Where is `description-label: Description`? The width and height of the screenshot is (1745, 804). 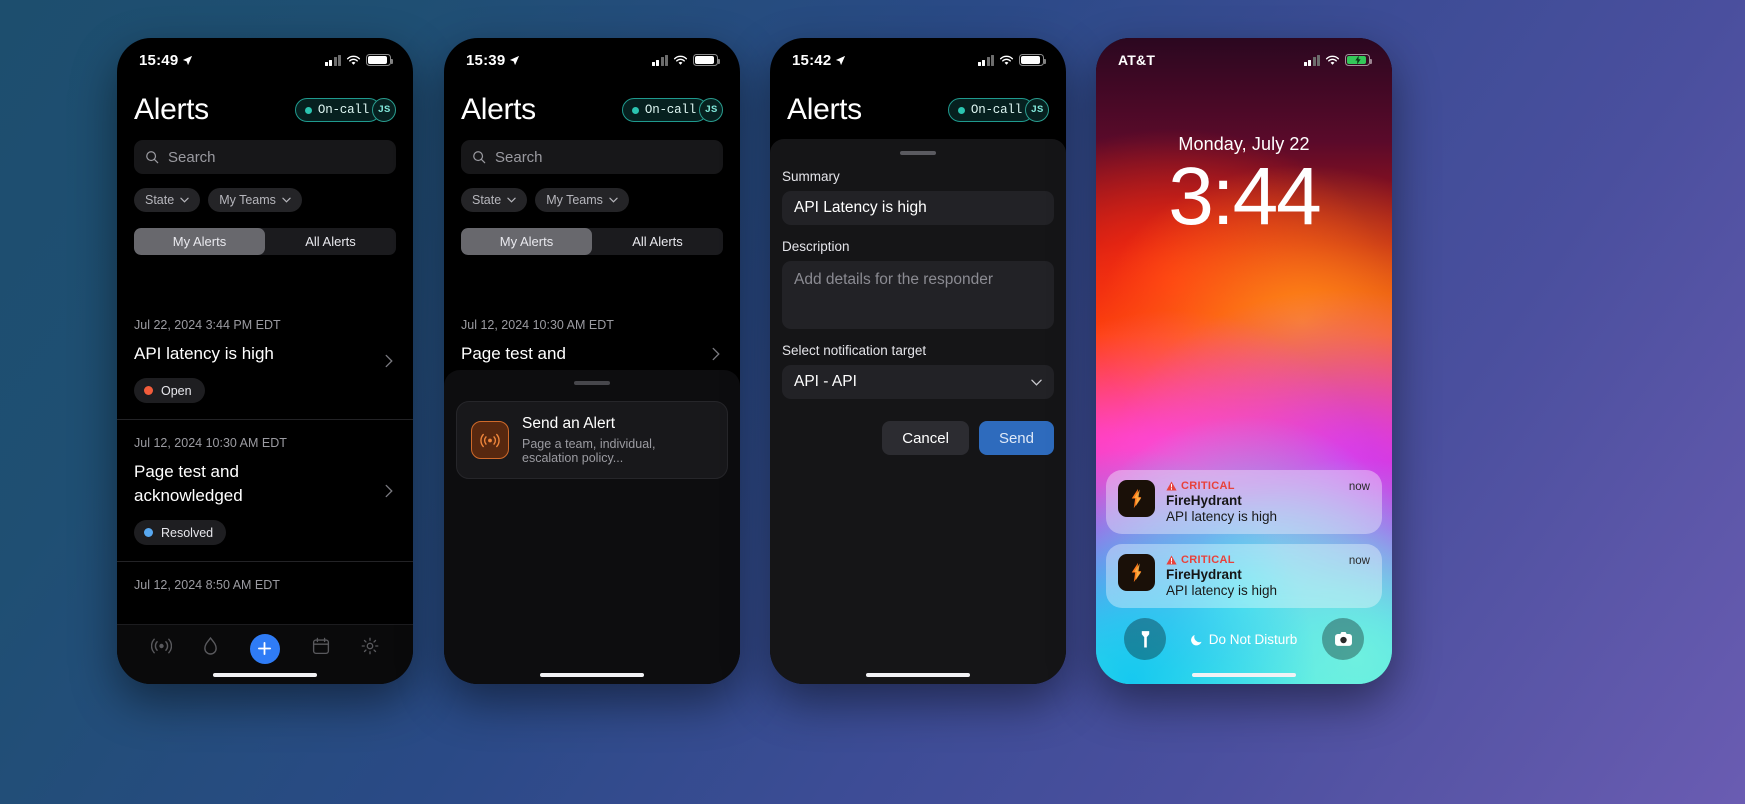 description-label: Description is located at coordinates (816, 246).